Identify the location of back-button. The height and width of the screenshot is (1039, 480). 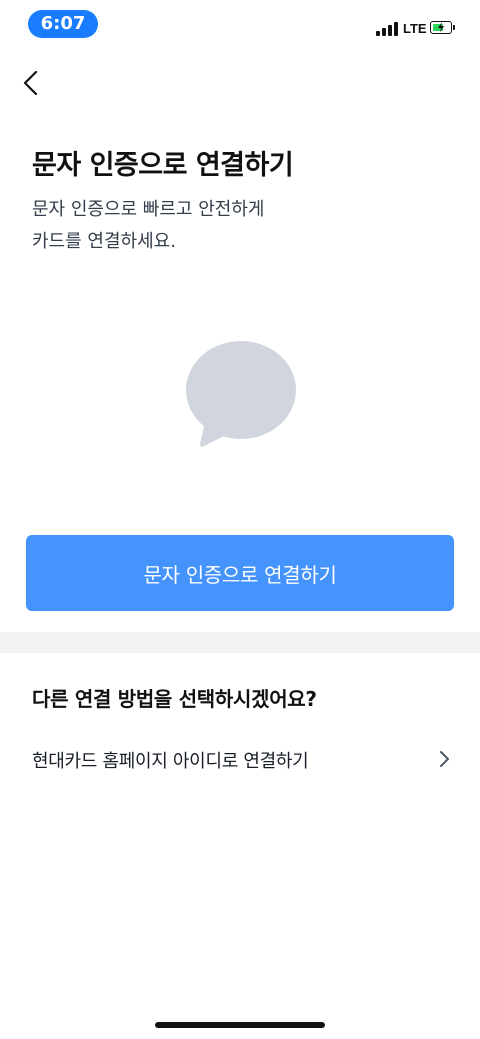
(32, 84).